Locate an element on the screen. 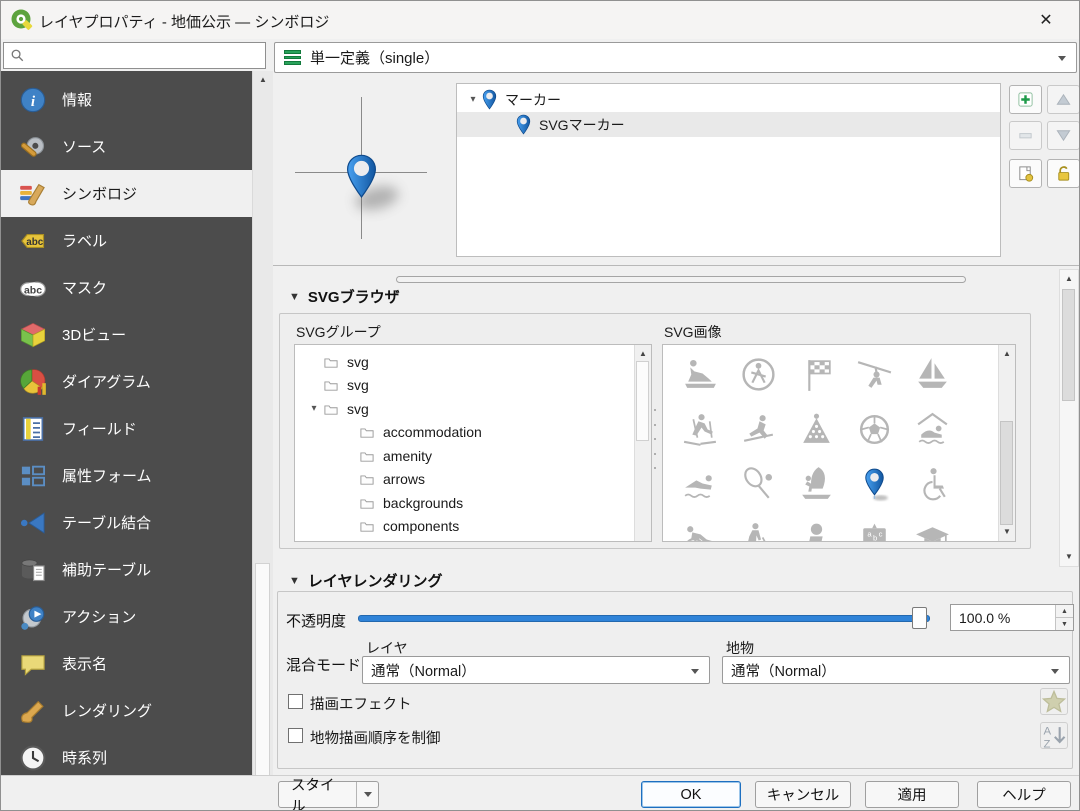 The height and width of the screenshot is (811, 1080). move-down-button is located at coordinates (1063, 135).